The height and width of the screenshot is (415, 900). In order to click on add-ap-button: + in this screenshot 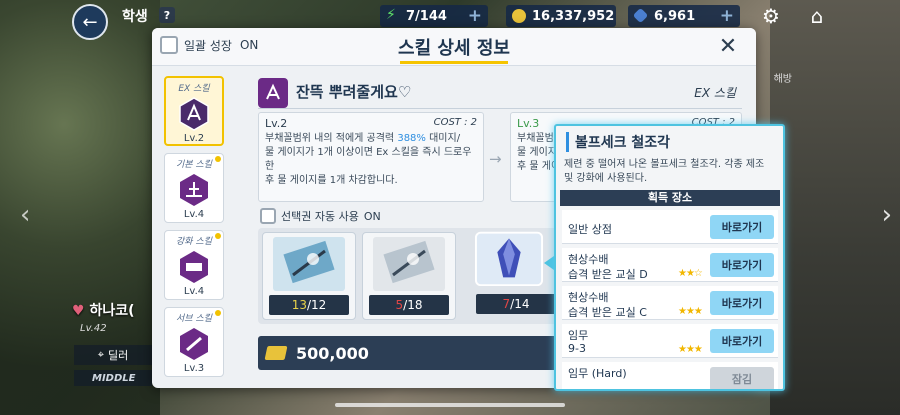, I will do `click(475, 16)`.